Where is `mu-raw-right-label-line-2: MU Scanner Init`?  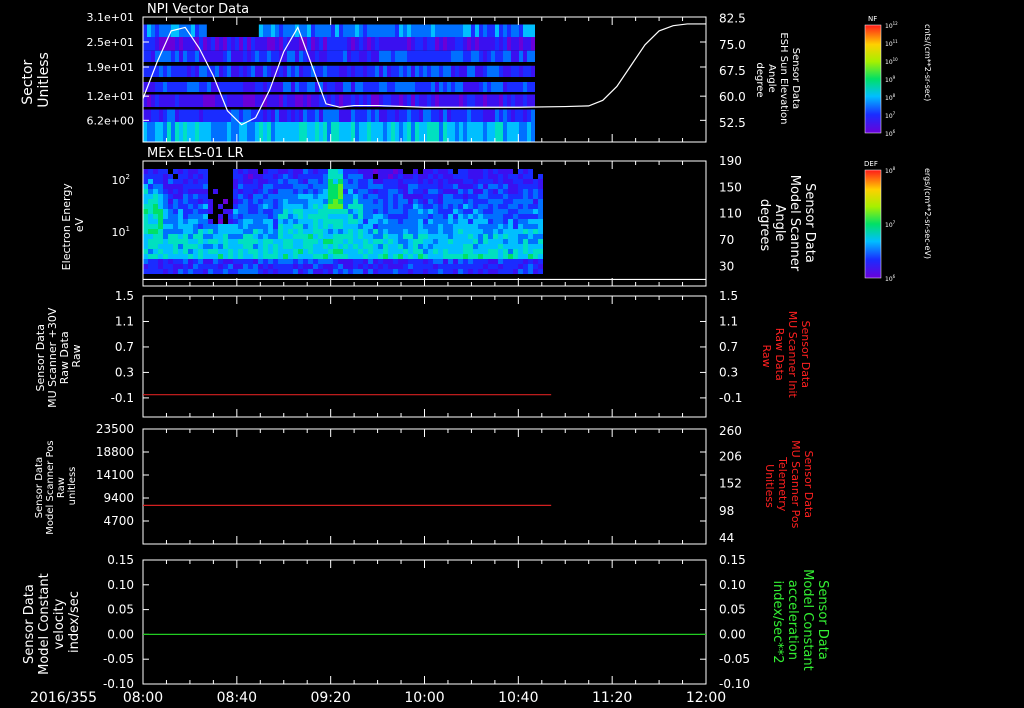
mu-raw-right-label-line-2: MU Scanner Init is located at coordinates (792, 355).